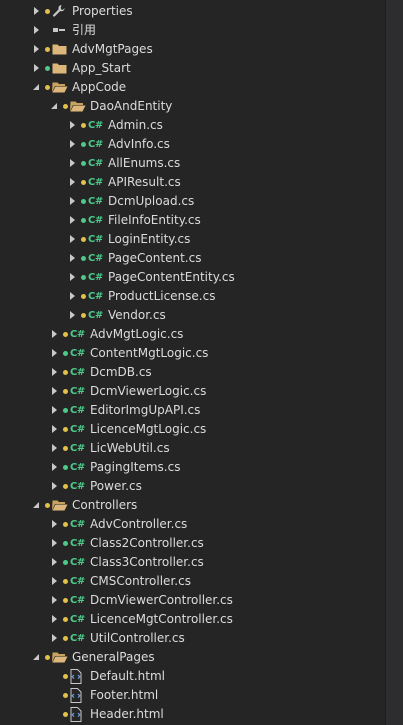  I want to click on tree-item: AdvMgtPages, so click(192, 49).